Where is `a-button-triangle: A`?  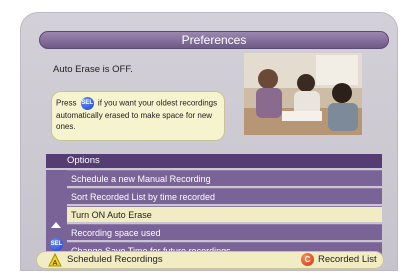
a-button-triangle: A is located at coordinates (55, 259).